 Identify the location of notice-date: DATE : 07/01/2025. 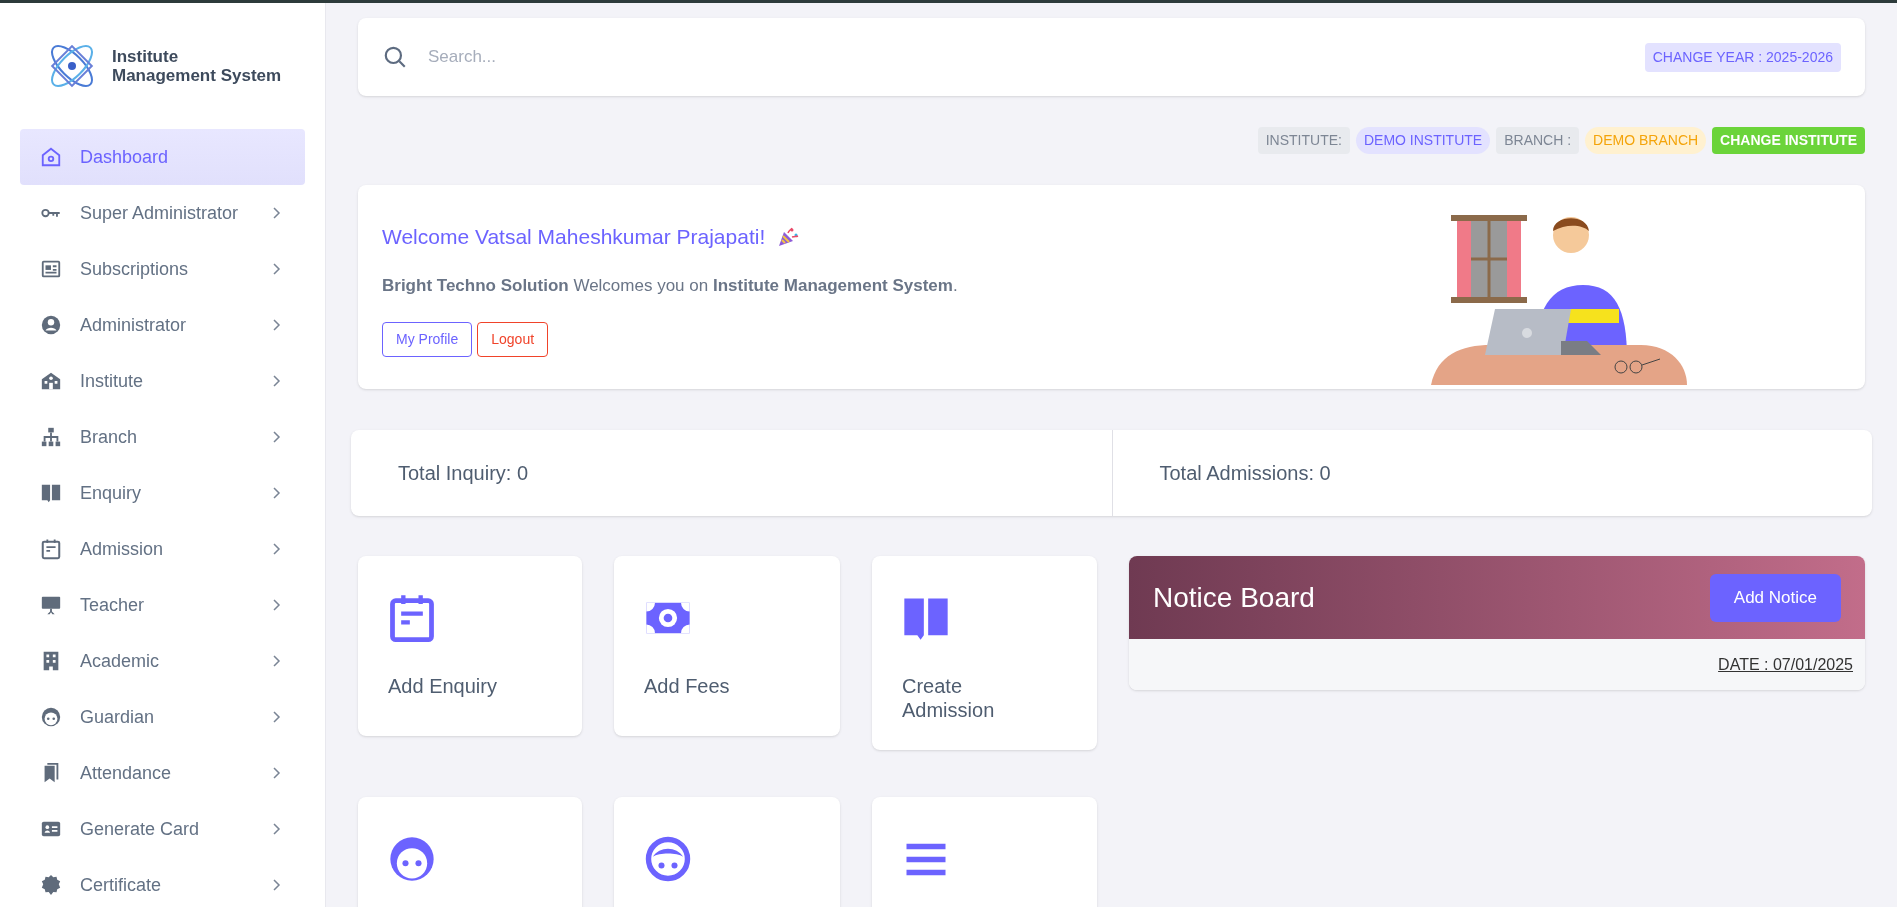
(1785, 664).